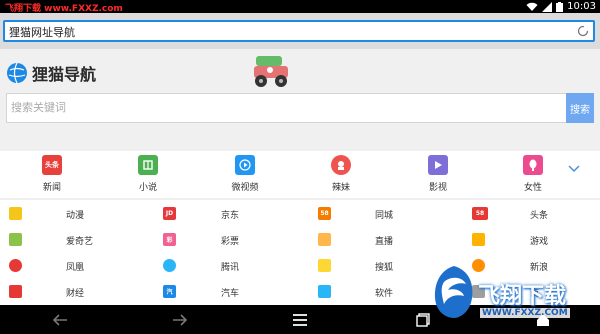 Image resolution: width=600 pixels, height=334 pixels. Describe the element at coordinates (230, 266) in the screenshot. I see `site-label: 腾讯` at that location.